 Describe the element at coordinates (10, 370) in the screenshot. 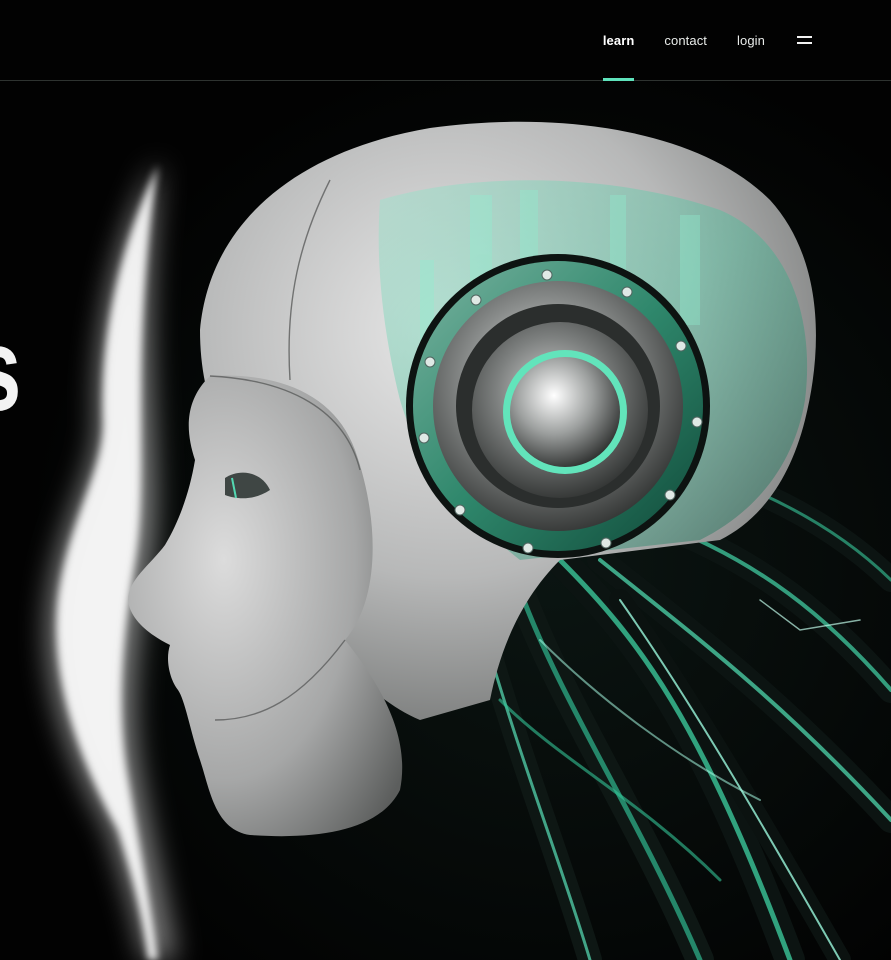

I see `hero-heading: s` at that location.